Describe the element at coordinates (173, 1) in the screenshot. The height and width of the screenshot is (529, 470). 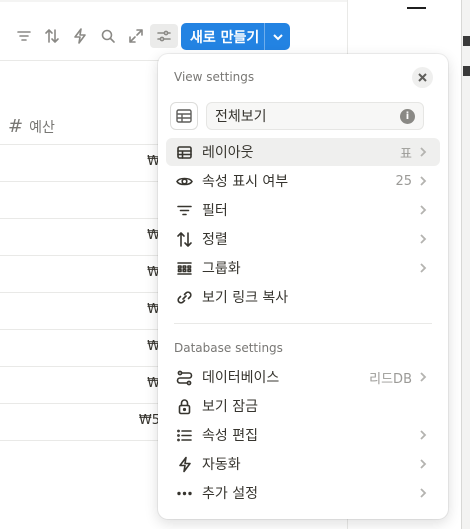
I see `top-divider` at that location.